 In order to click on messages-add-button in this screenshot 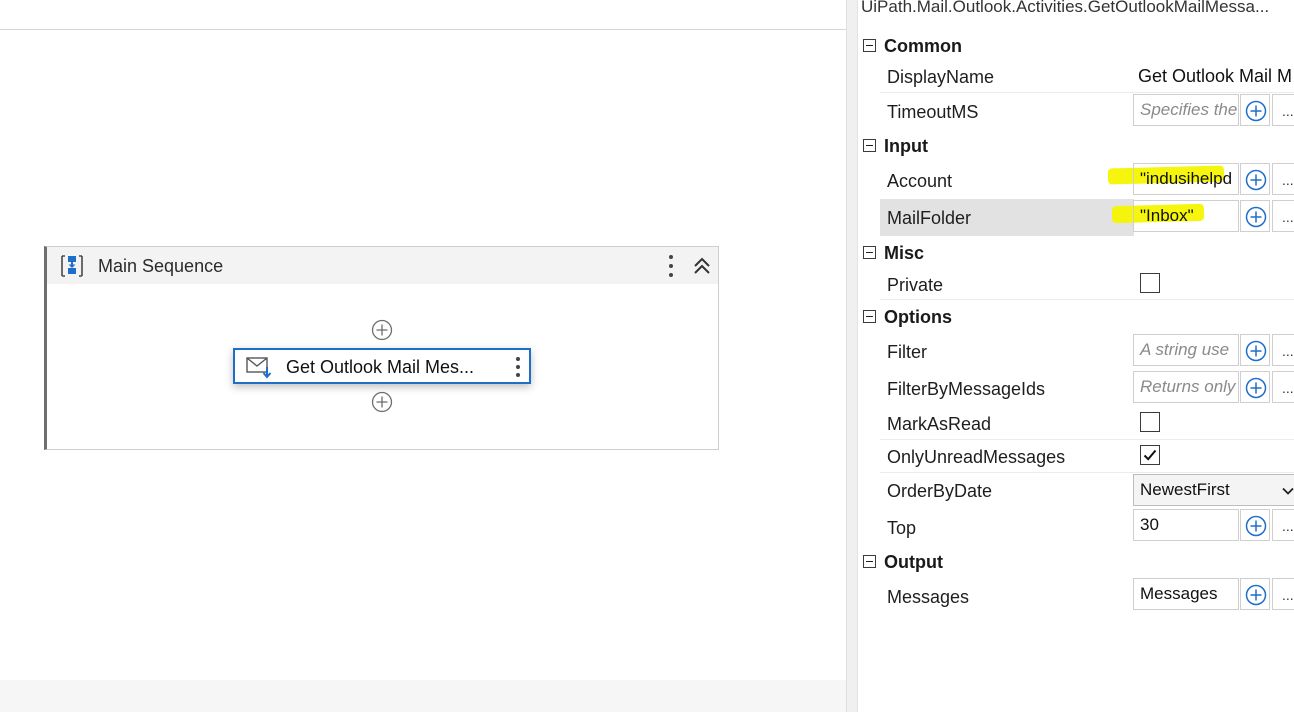, I will do `click(1255, 594)`.